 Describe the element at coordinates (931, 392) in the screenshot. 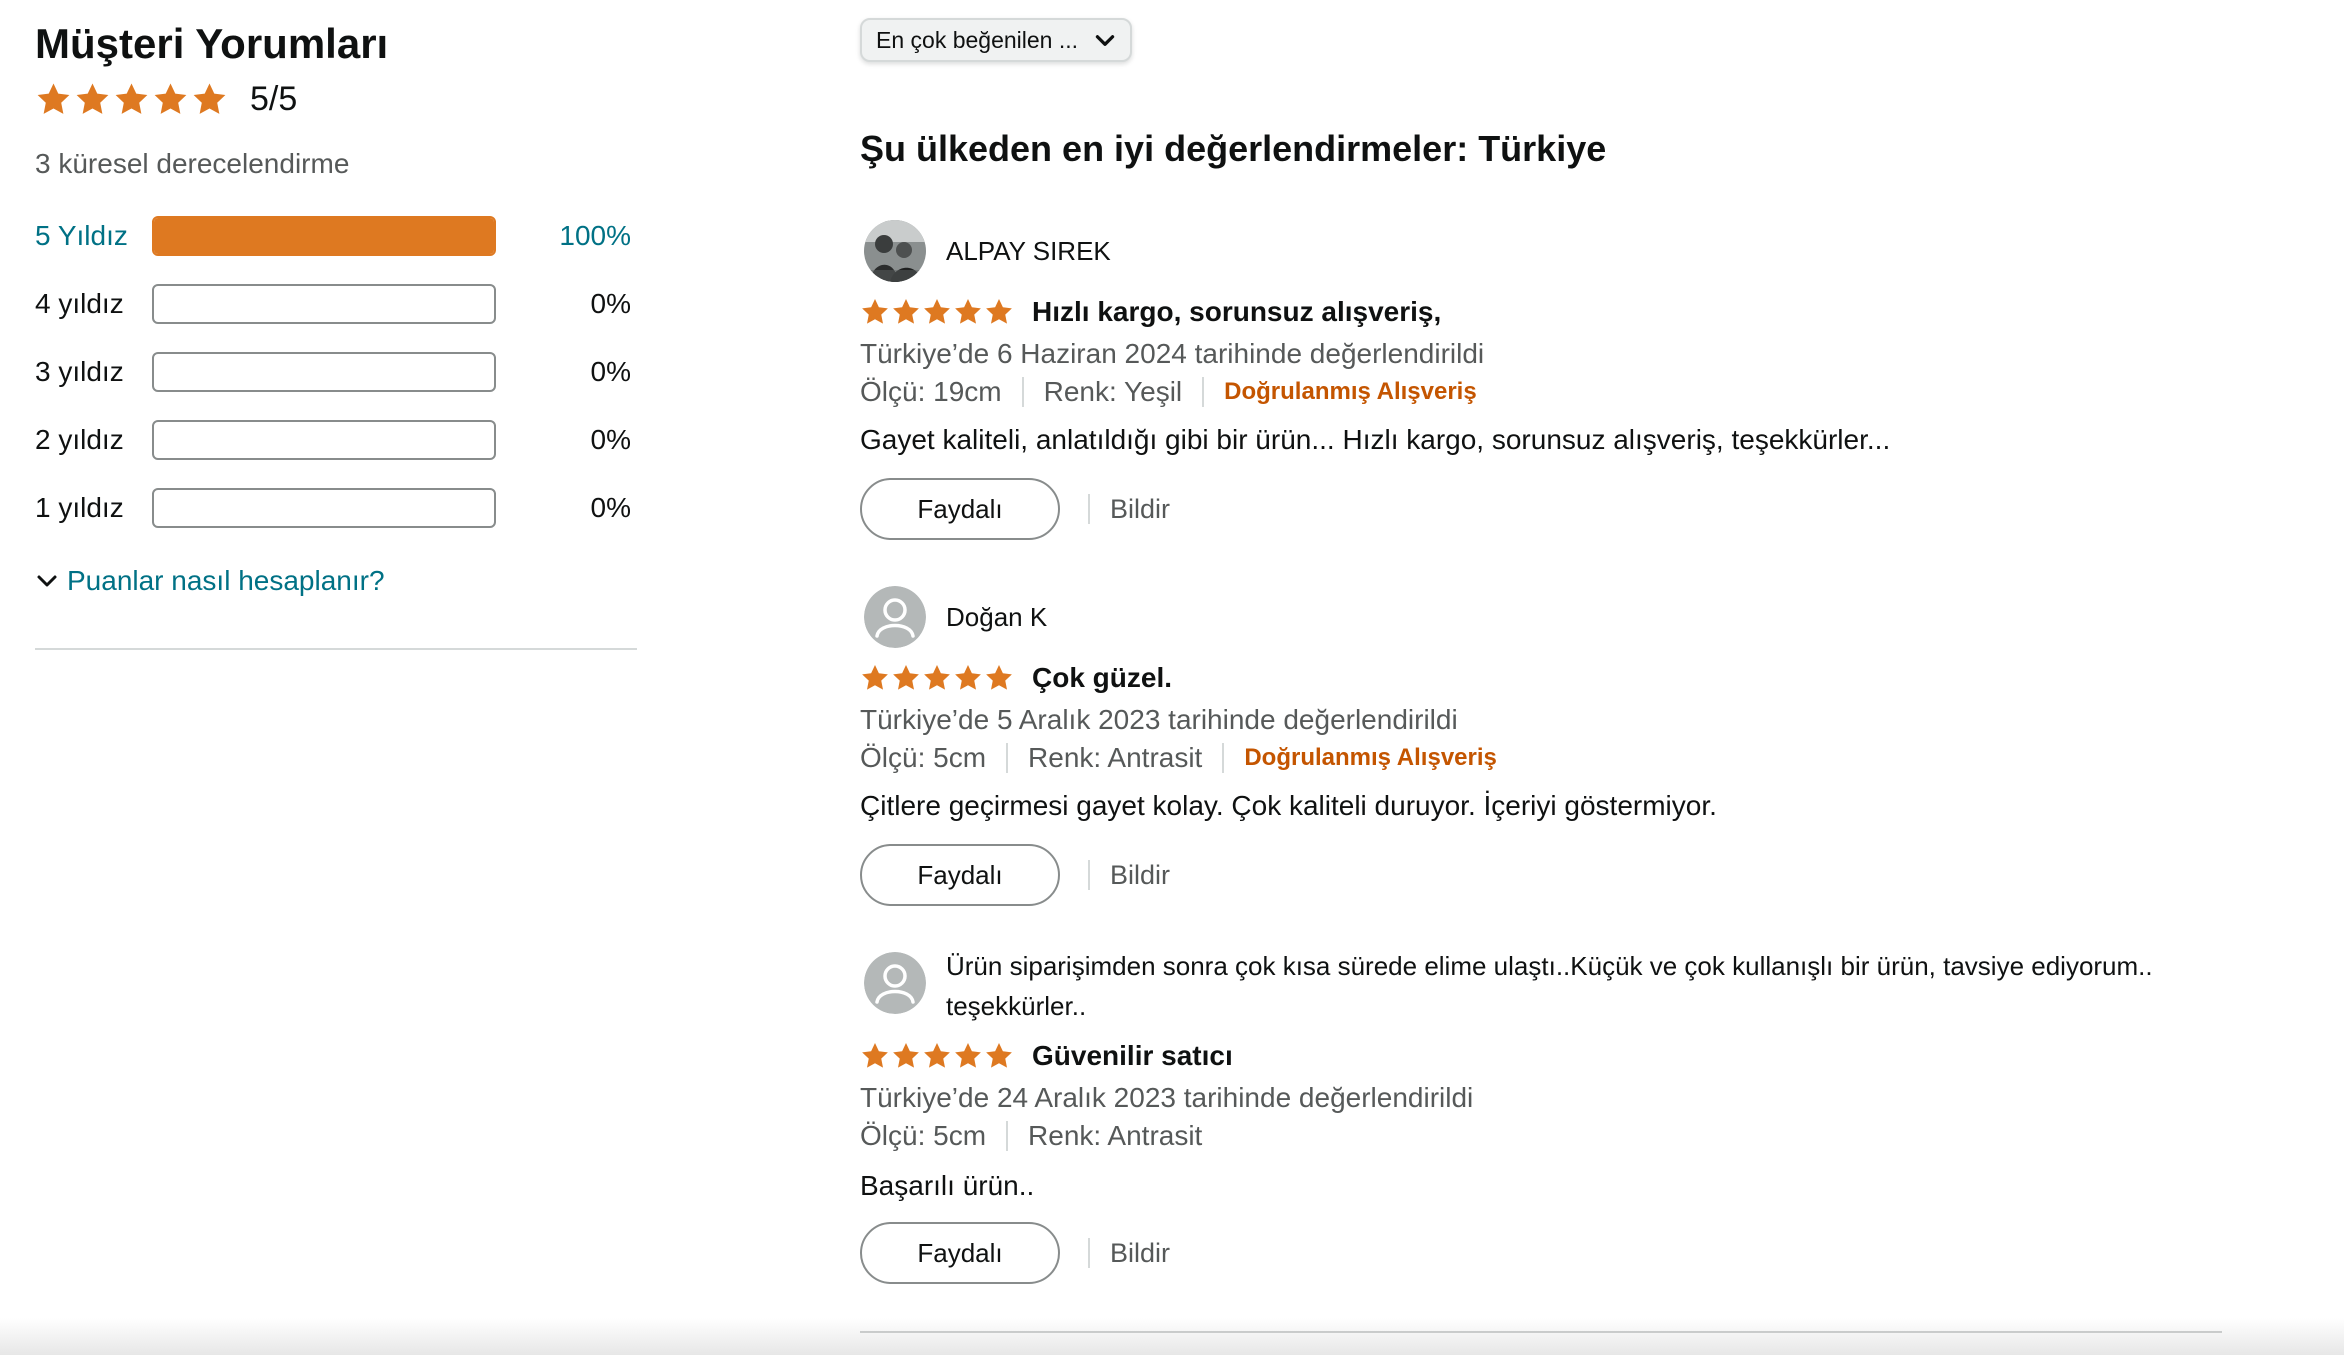

I see `variant-size: Ölçü: 19cm` at that location.